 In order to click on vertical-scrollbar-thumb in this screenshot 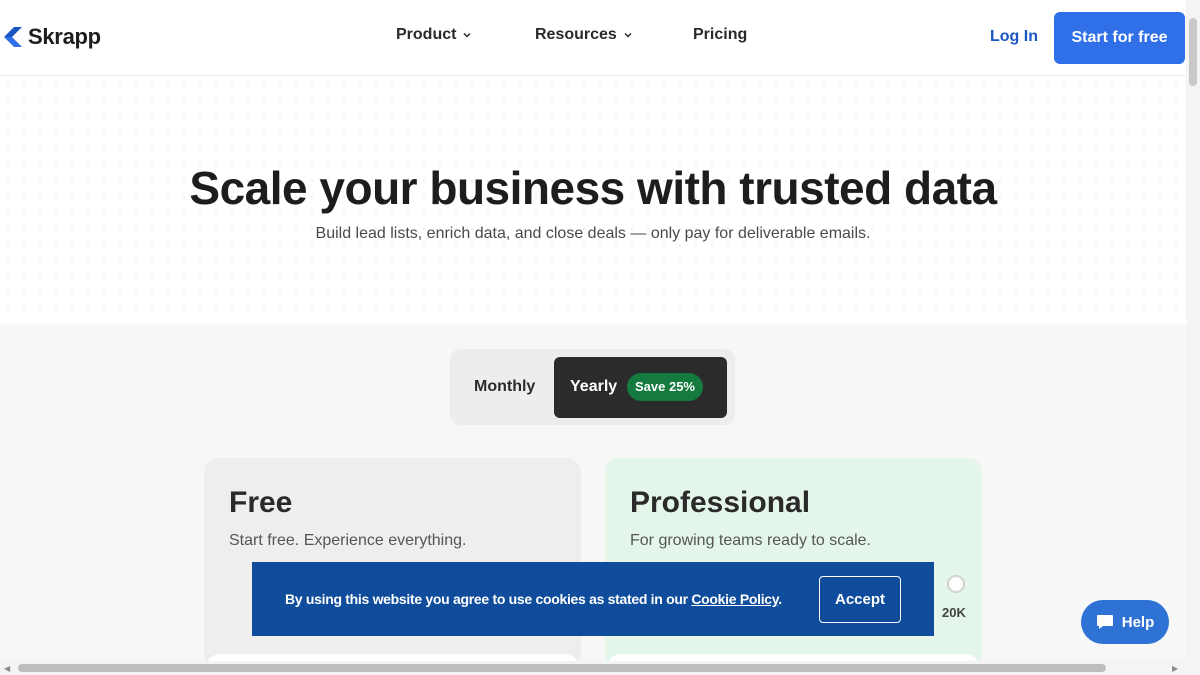, I will do `click(1193, 52)`.